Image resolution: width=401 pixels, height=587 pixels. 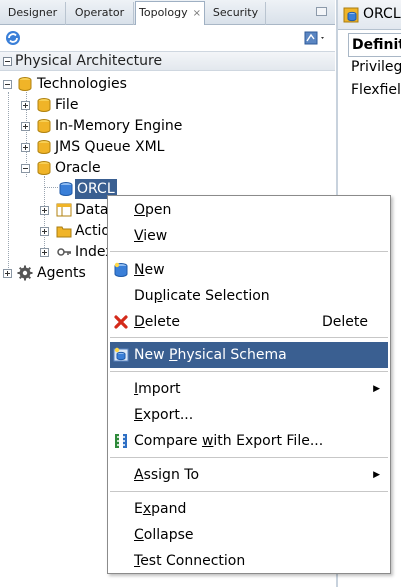 What do you see at coordinates (167, 61) in the screenshot?
I see `physical-architecture-header: Physical Architecture` at bounding box center [167, 61].